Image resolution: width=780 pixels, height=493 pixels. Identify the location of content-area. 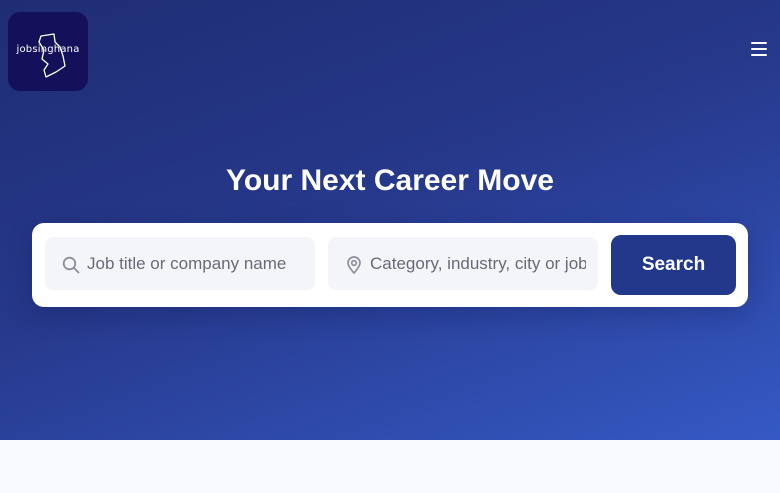
(390, 466).